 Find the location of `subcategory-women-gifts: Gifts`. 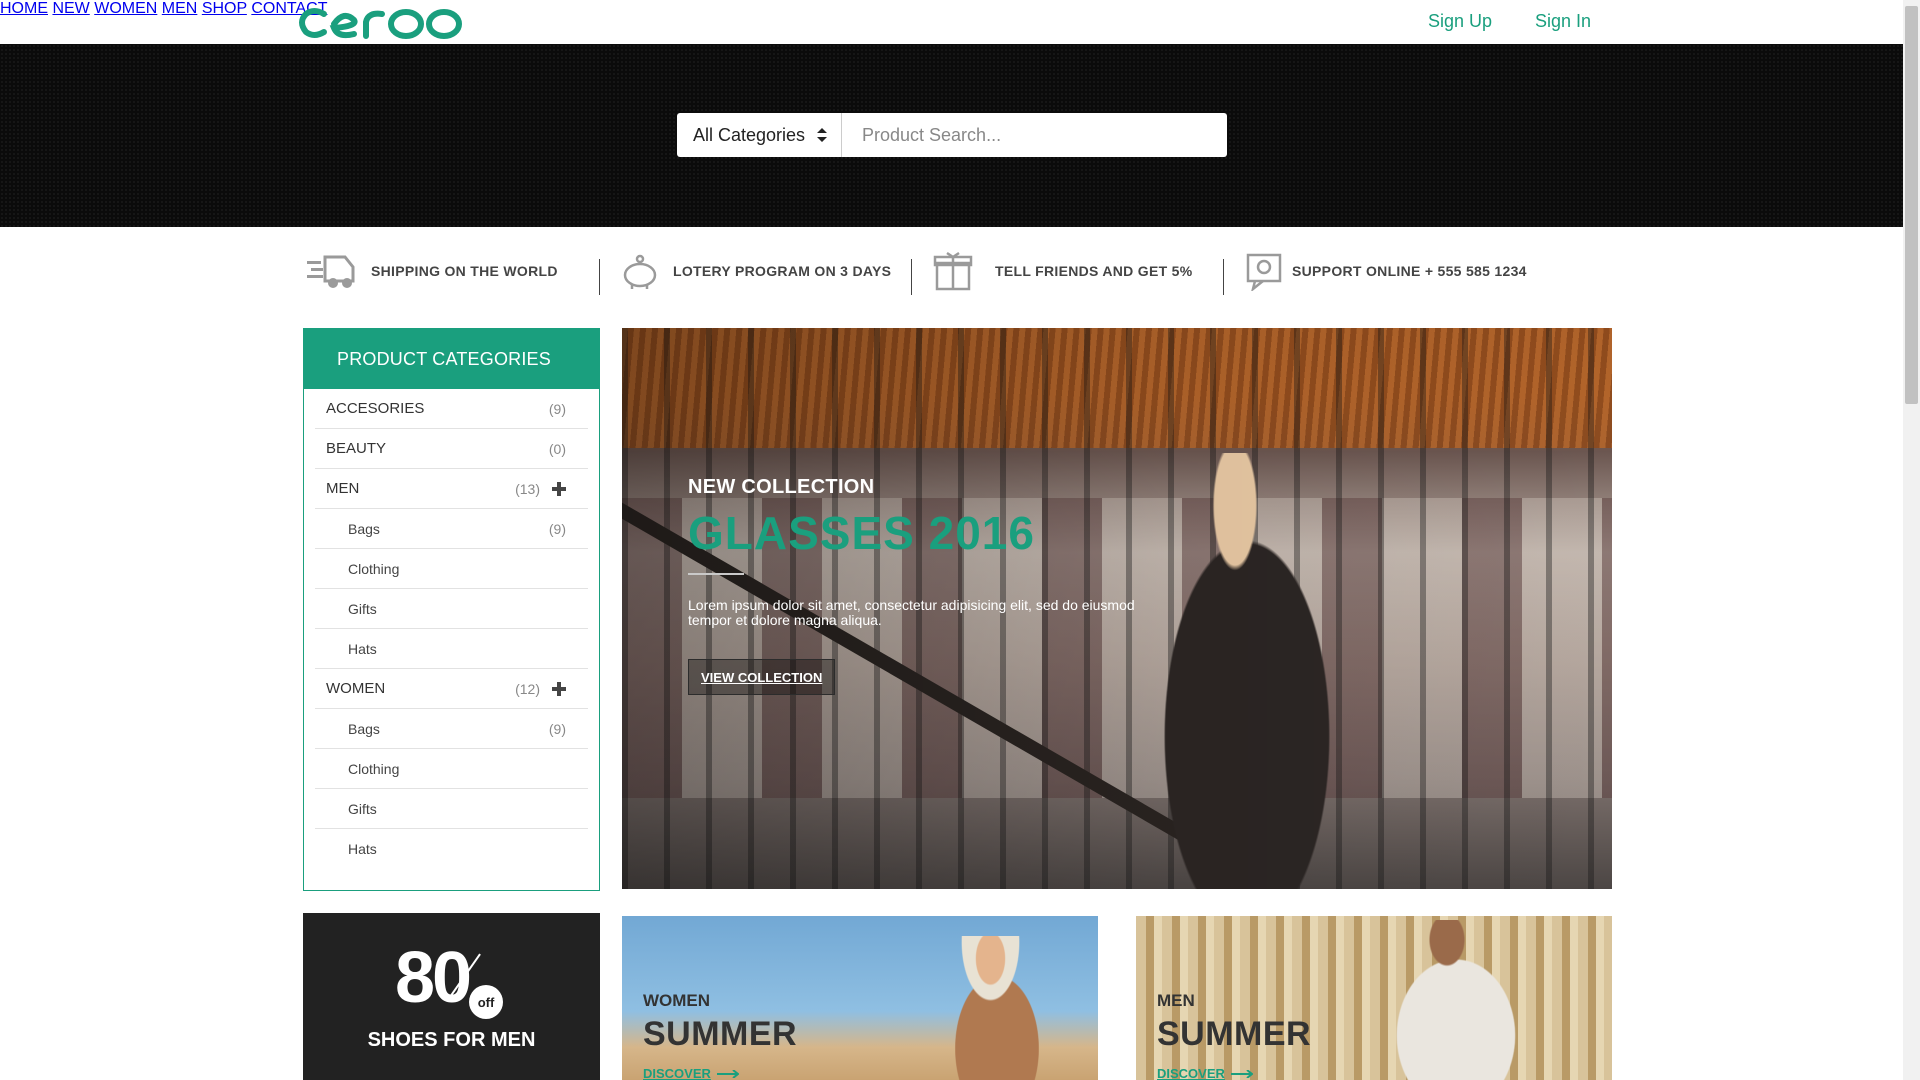

subcategory-women-gifts: Gifts is located at coordinates (451, 809).